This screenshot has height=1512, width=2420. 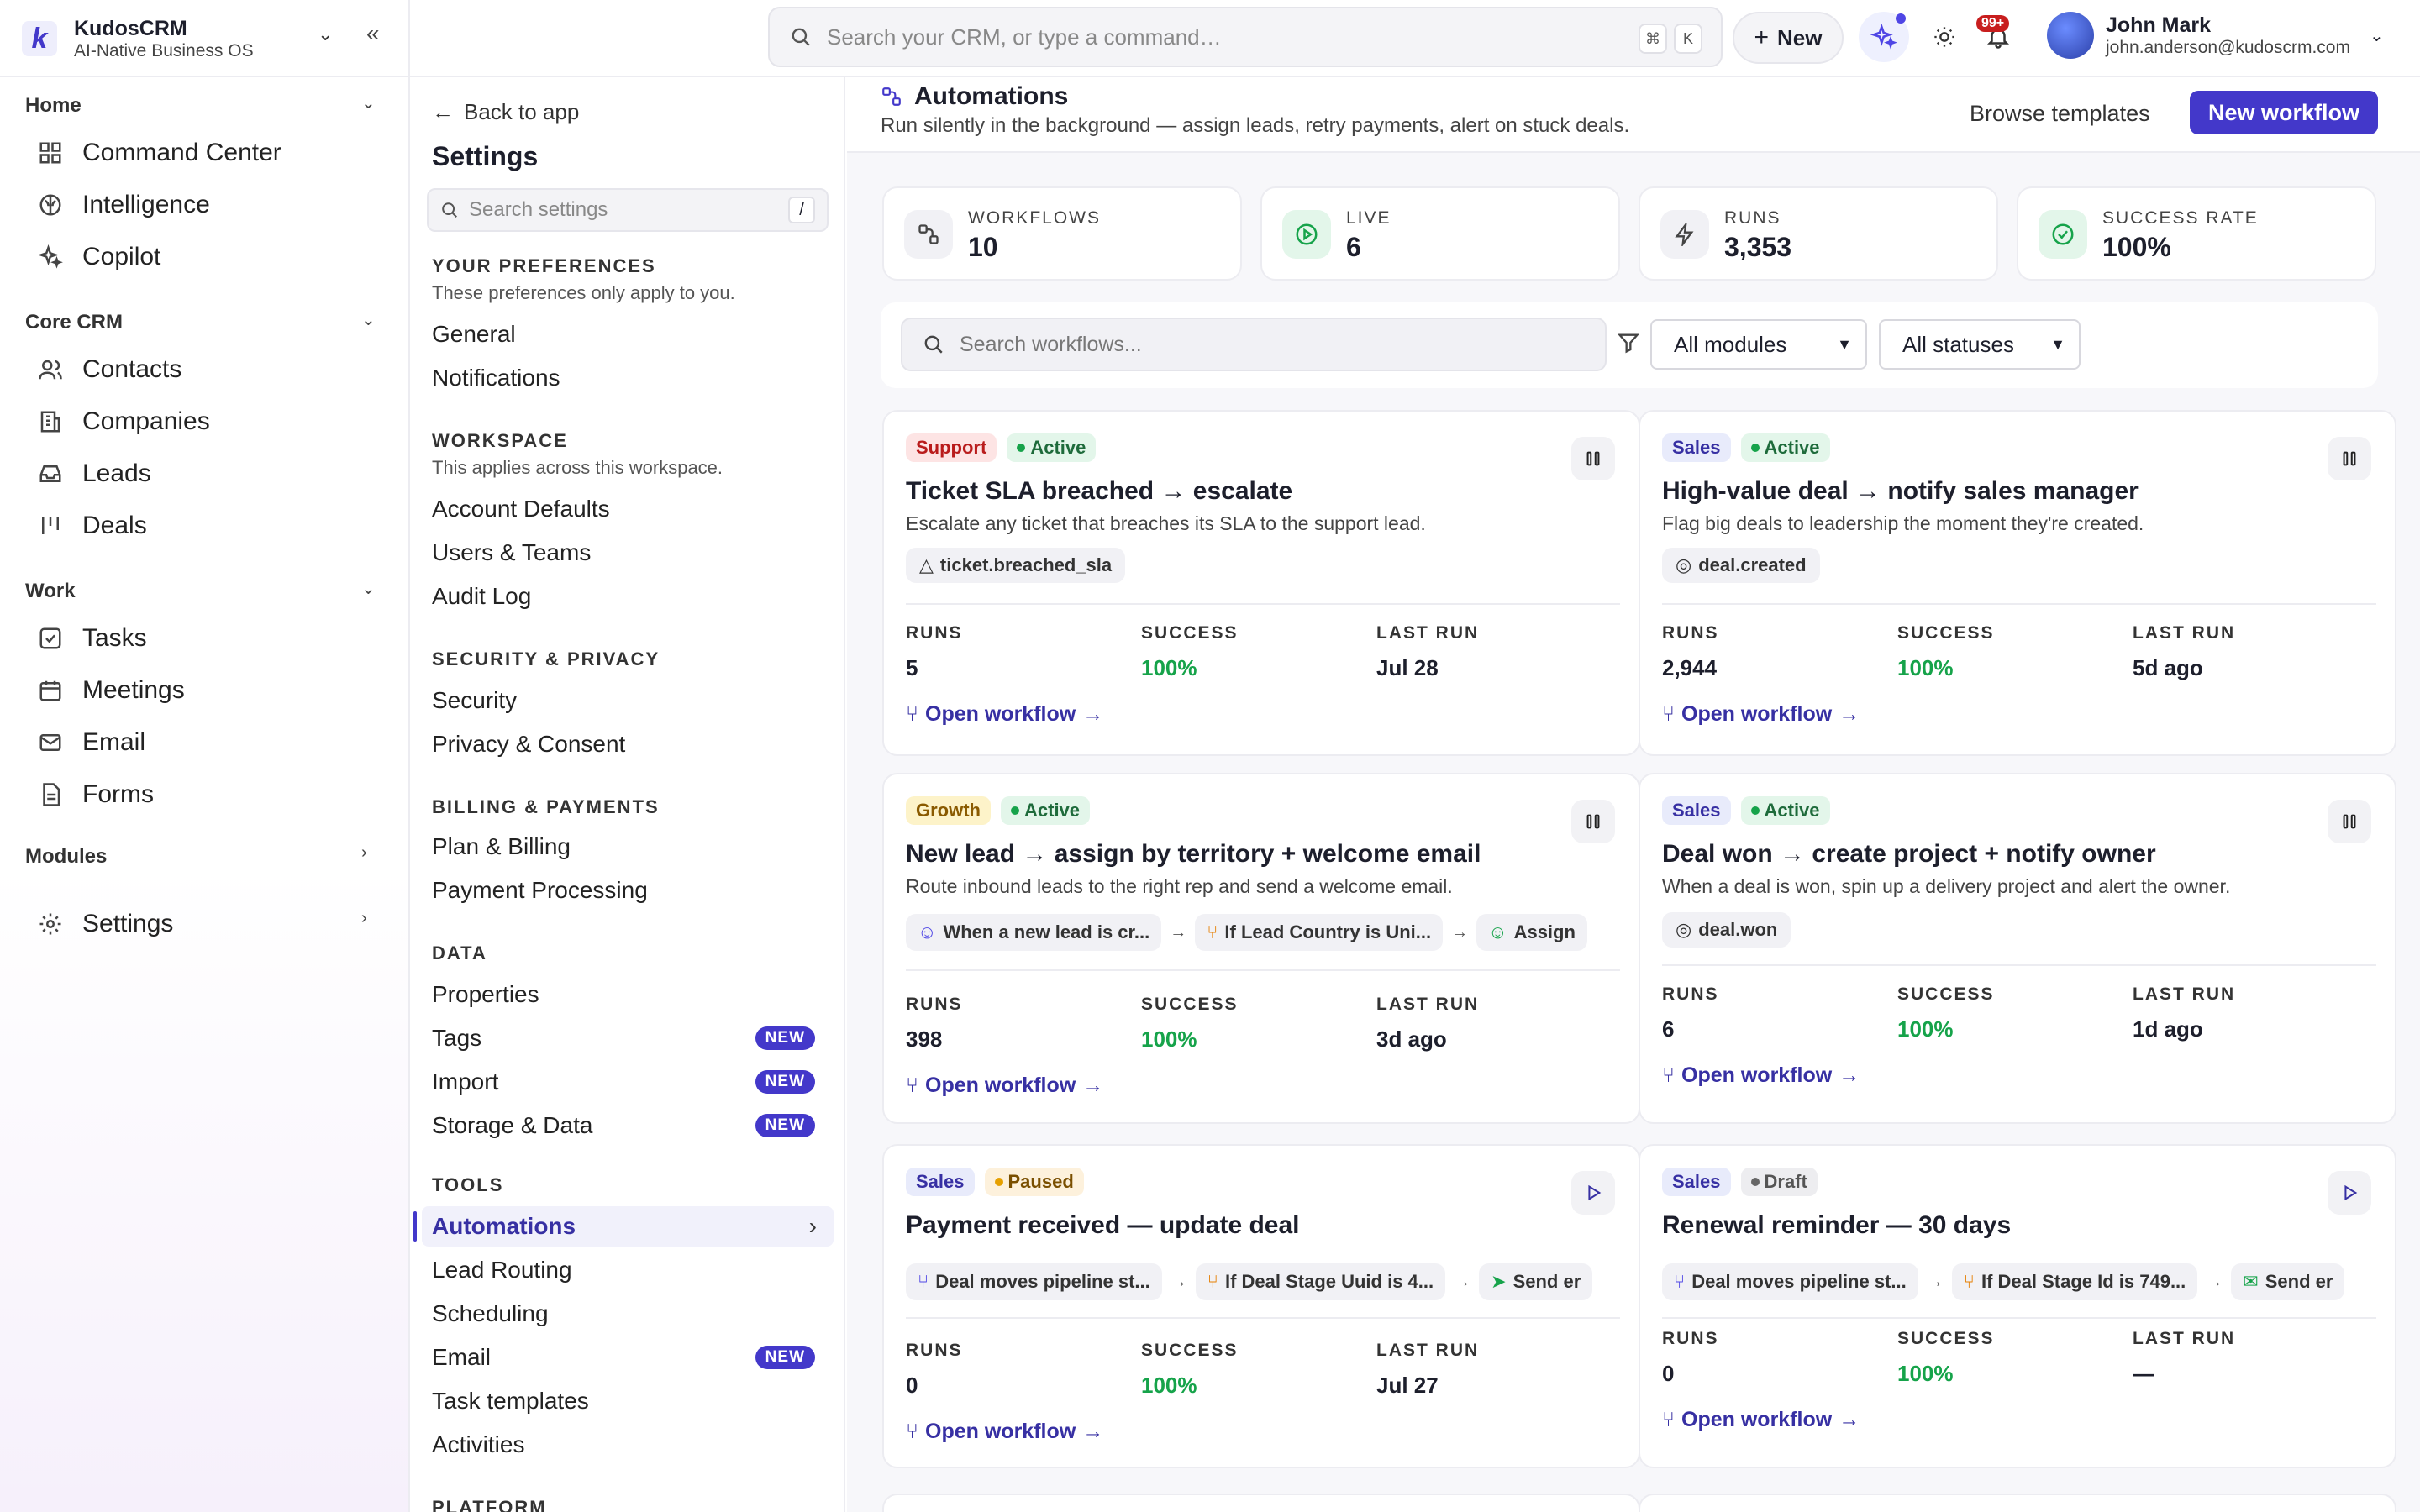 I want to click on theme-toggle-button, so click(x=1944, y=37).